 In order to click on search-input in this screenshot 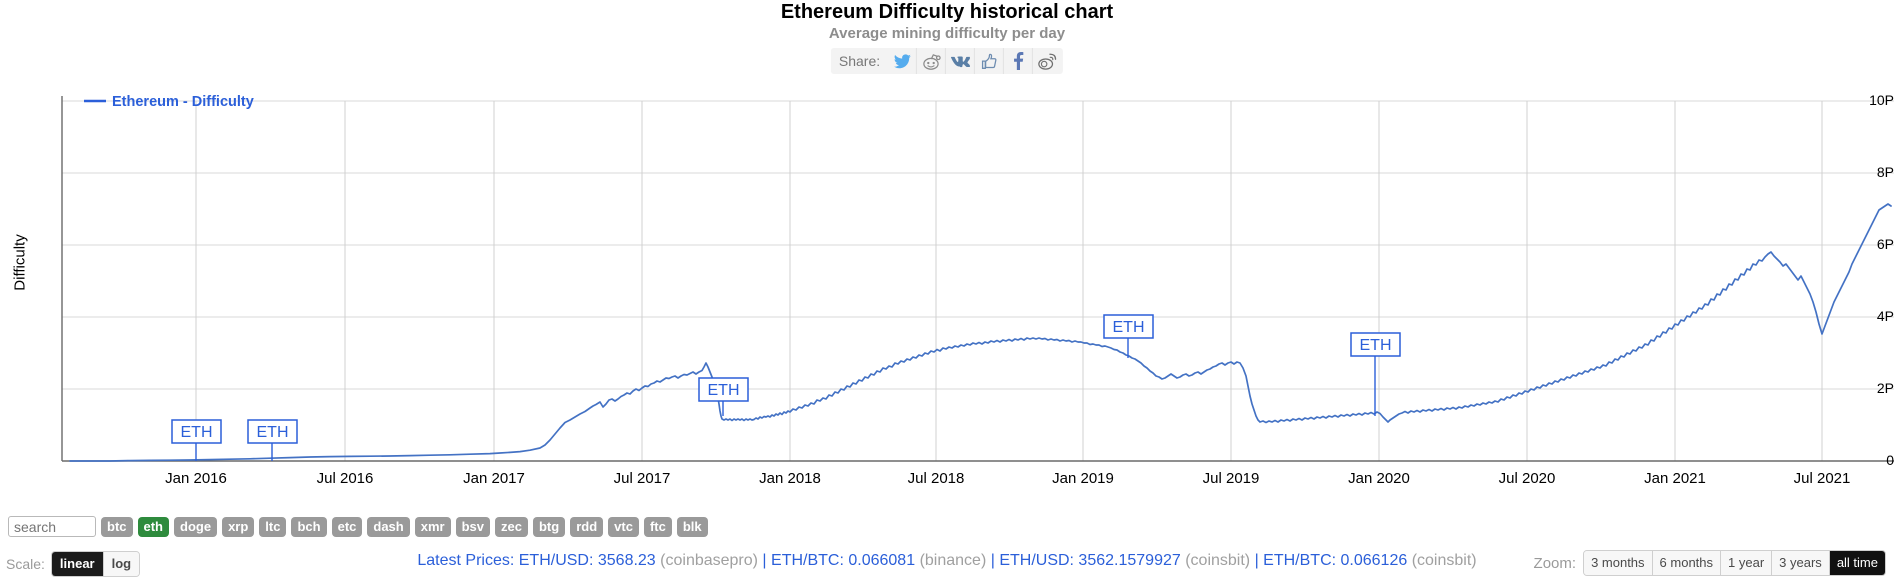, I will do `click(52, 526)`.